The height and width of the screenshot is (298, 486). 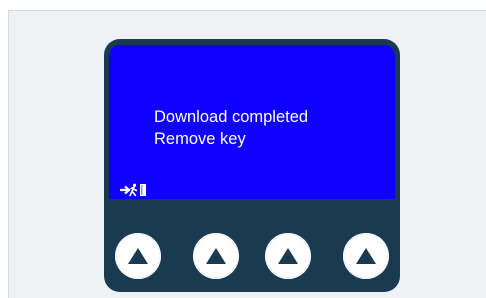 I want to click on status-message-line-1: Download completed, so click(x=231, y=117).